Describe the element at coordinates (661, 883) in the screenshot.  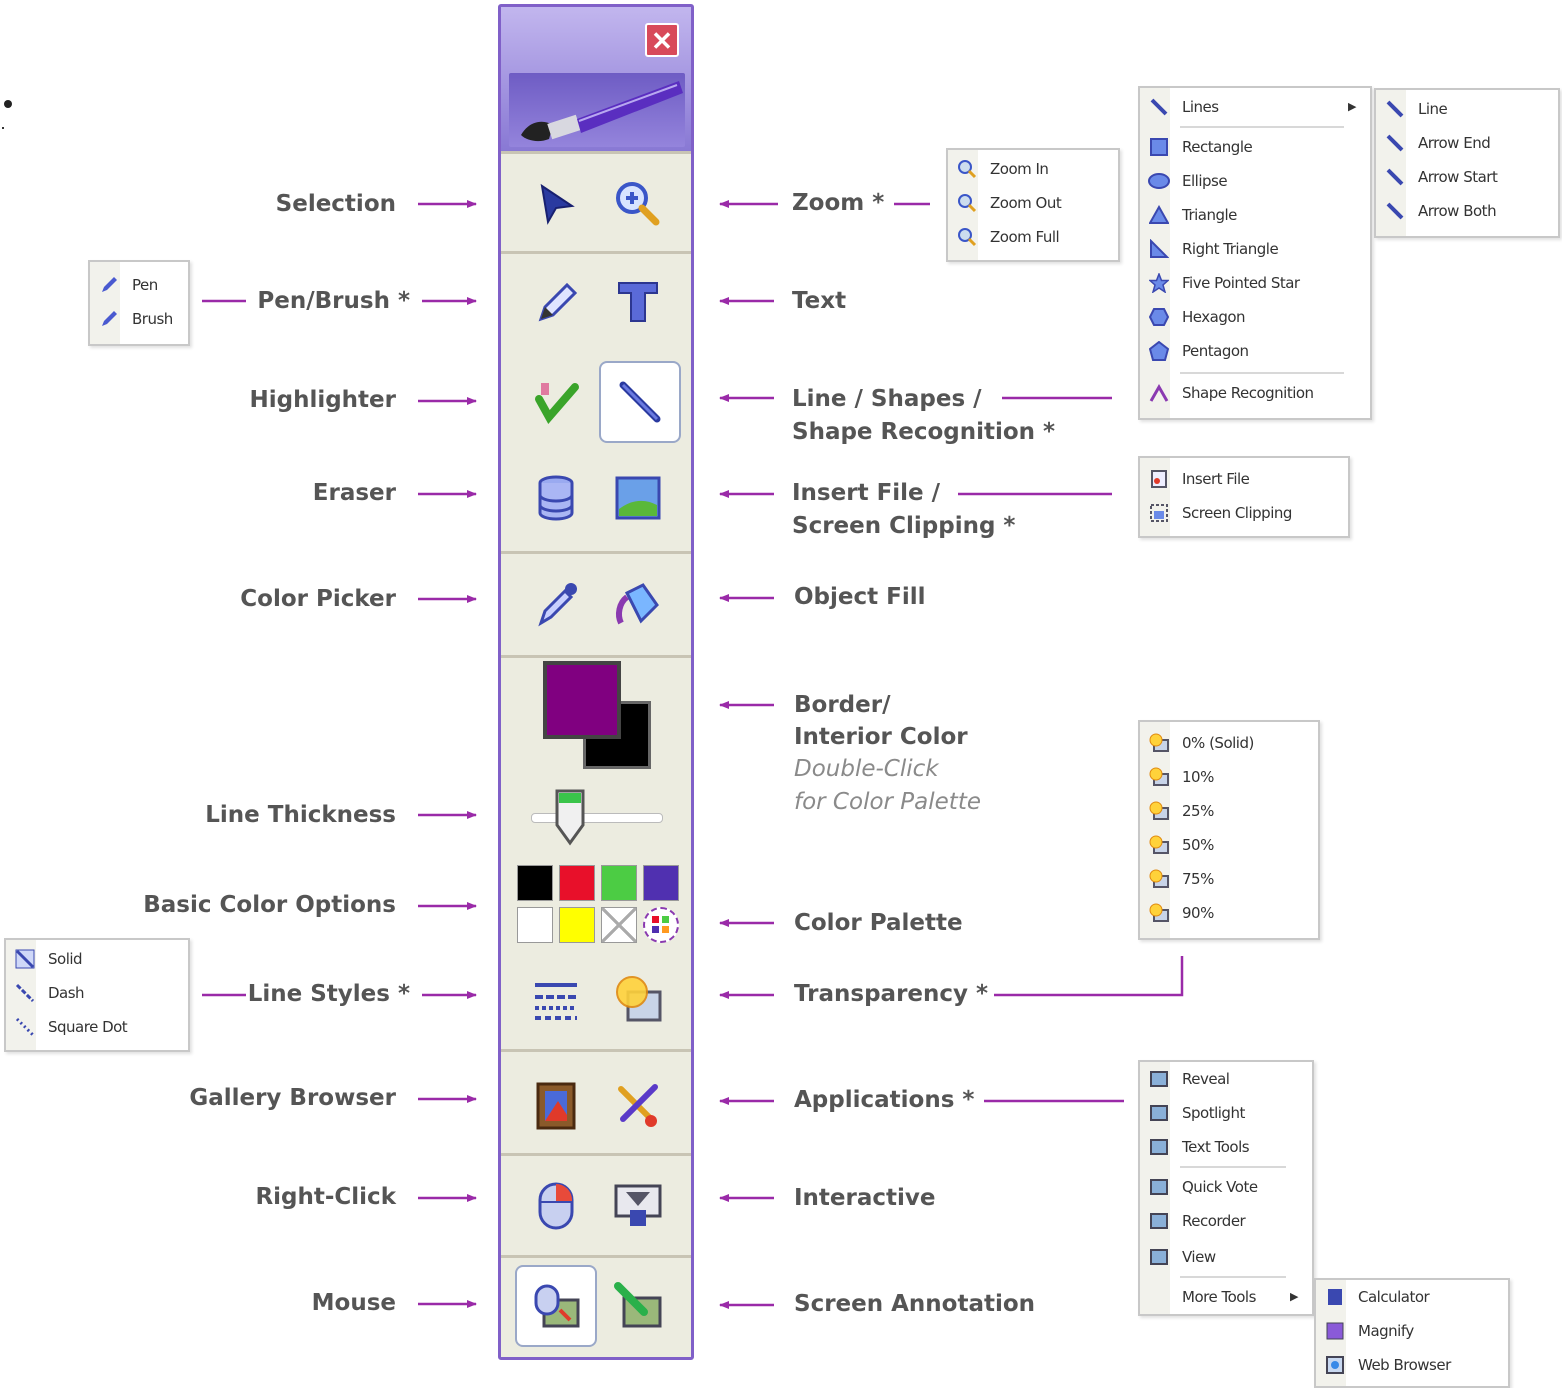
I see `color-swatch-purple` at that location.